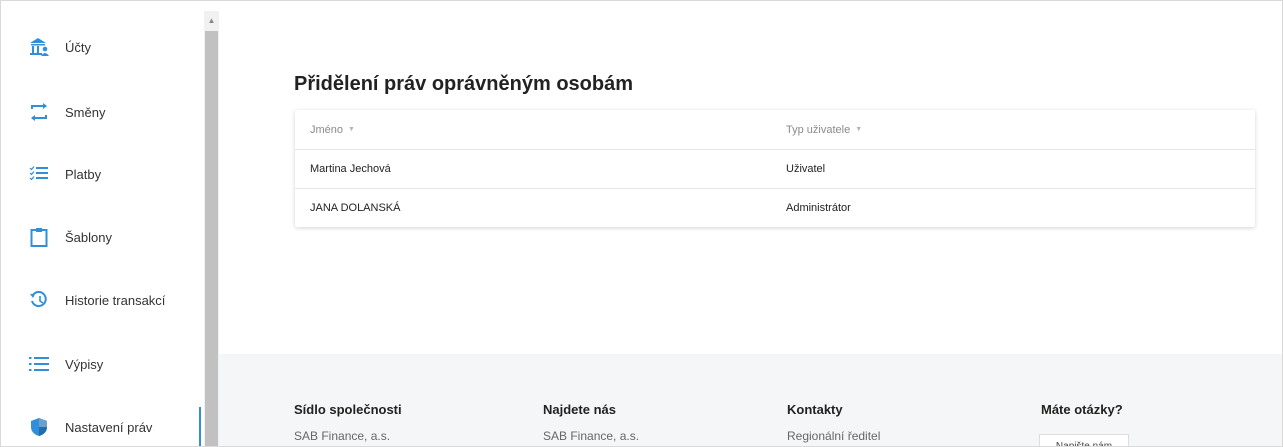  Describe the element at coordinates (327, 129) in the screenshot. I see `column-header-label: Jméno` at that location.